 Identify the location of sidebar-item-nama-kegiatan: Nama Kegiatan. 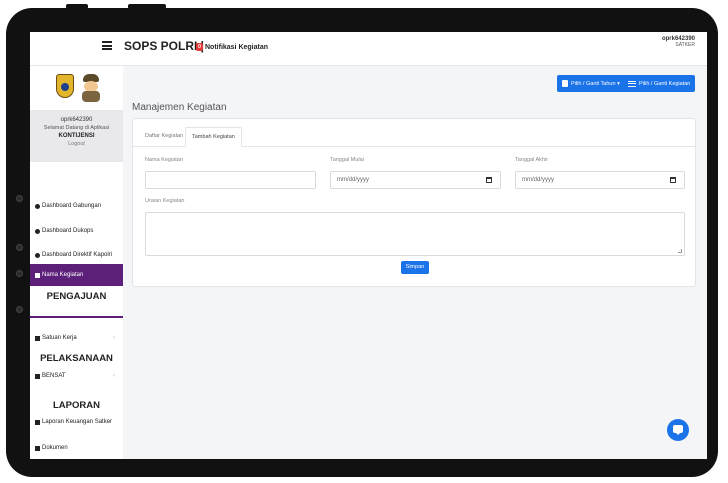
(76, 275).